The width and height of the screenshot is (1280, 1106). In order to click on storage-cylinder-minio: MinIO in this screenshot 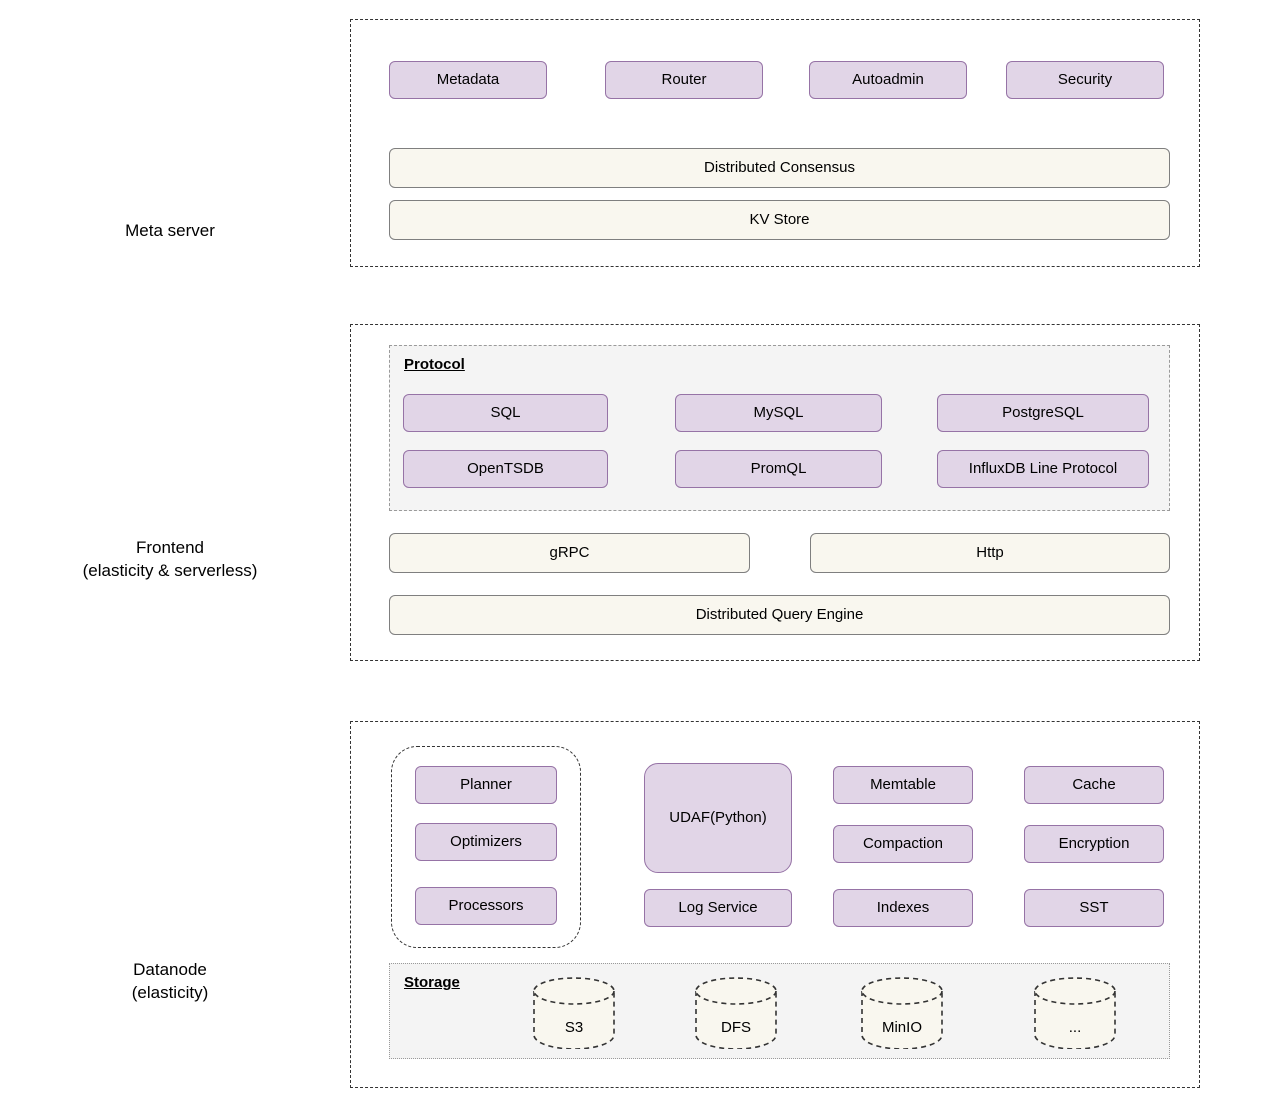, I will do `click(902, 1013)`.